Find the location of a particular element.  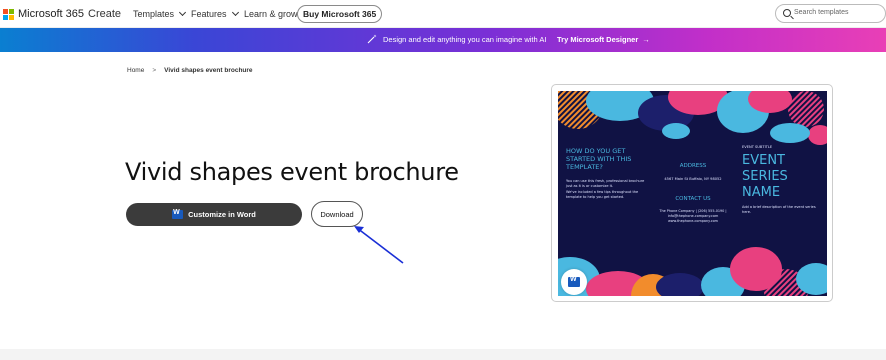

microsoft-logo-icon is located at coordinates (8, 14).